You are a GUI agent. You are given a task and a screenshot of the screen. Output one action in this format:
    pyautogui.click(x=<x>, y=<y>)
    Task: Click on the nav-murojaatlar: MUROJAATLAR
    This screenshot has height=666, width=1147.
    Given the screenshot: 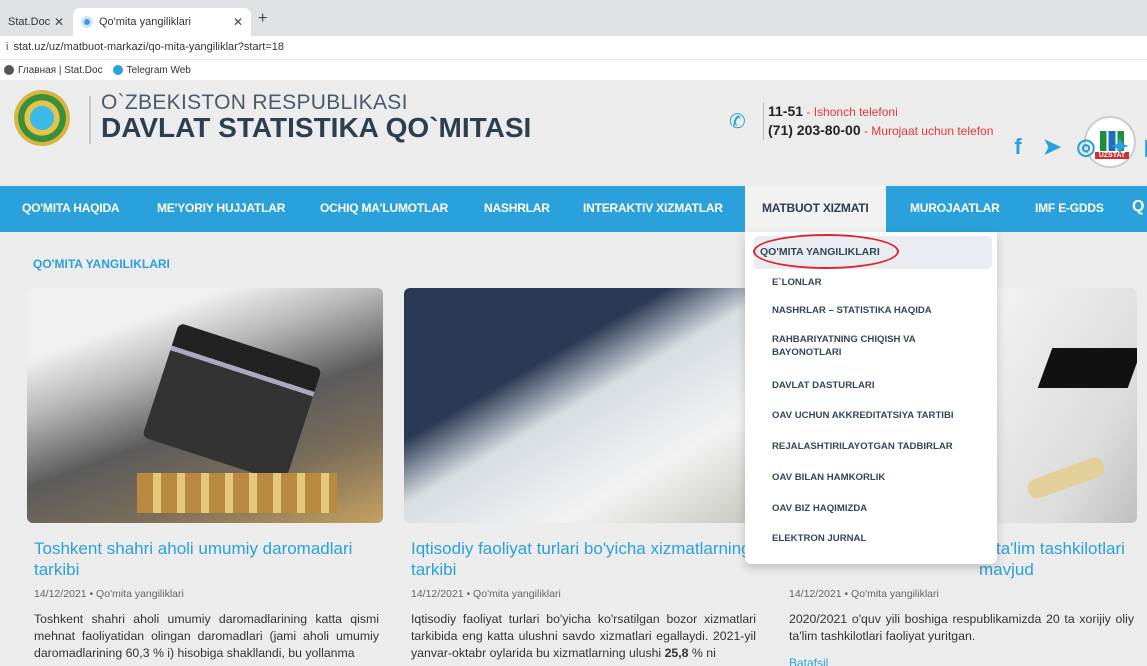 What is the action you would take?
    pyautogui.click(x=955, y=208)
    